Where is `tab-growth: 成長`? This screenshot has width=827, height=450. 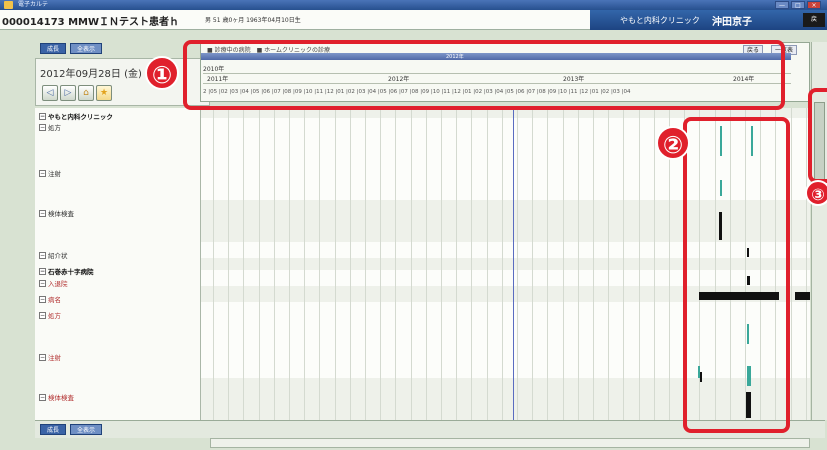 tab-growth: 成長 is located at coordinates (53, 48).